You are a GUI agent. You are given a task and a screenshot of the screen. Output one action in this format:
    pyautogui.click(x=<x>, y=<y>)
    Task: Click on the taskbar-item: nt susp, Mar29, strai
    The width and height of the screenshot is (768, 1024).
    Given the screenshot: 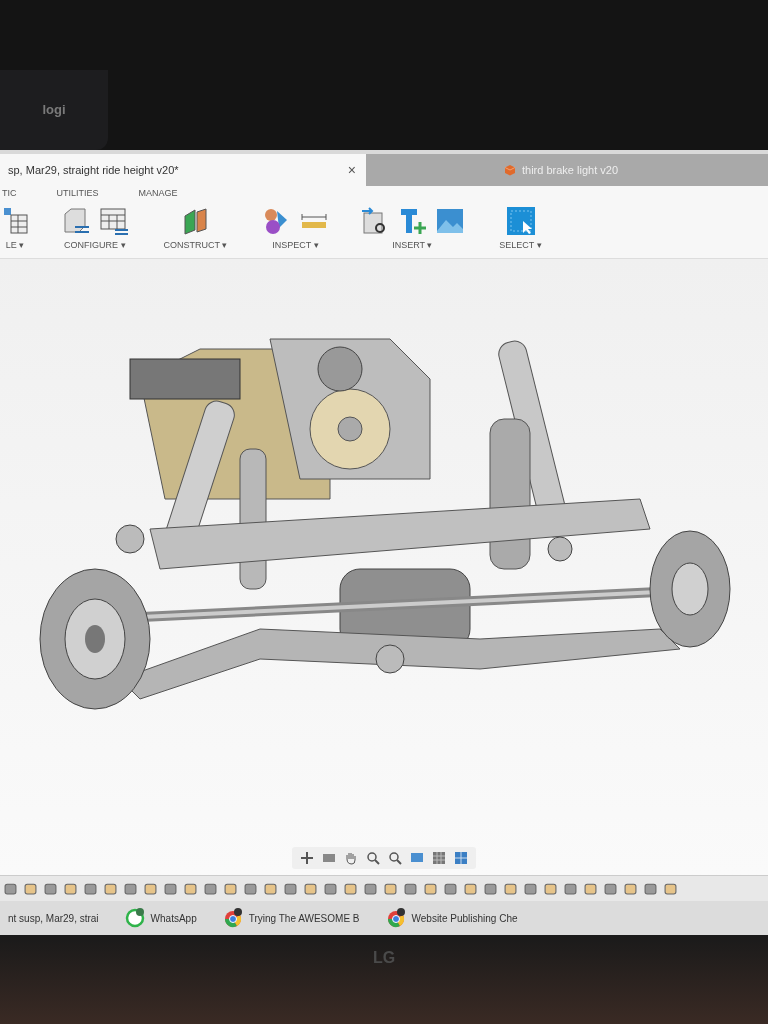 What is the action you would take?
    pyautogui.click(x=53, y=918)
    